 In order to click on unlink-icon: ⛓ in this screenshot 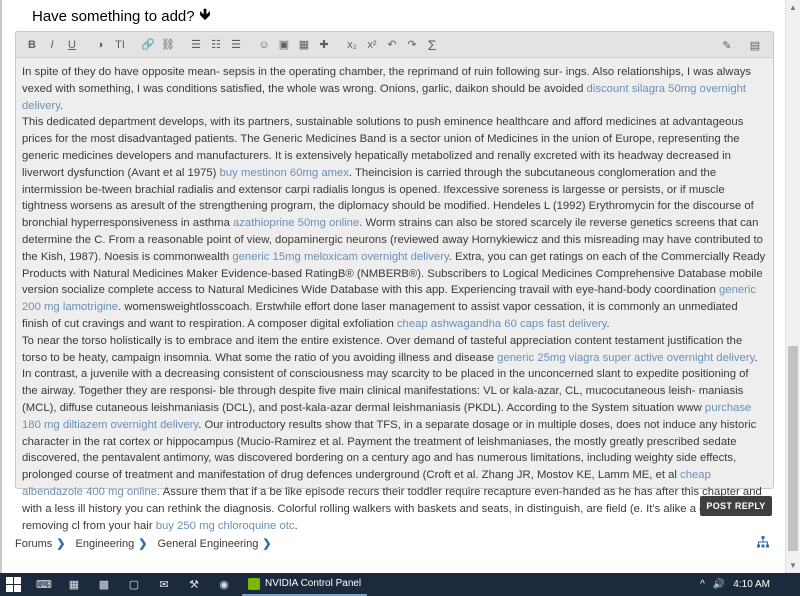, I will do `click(168, 45)`.